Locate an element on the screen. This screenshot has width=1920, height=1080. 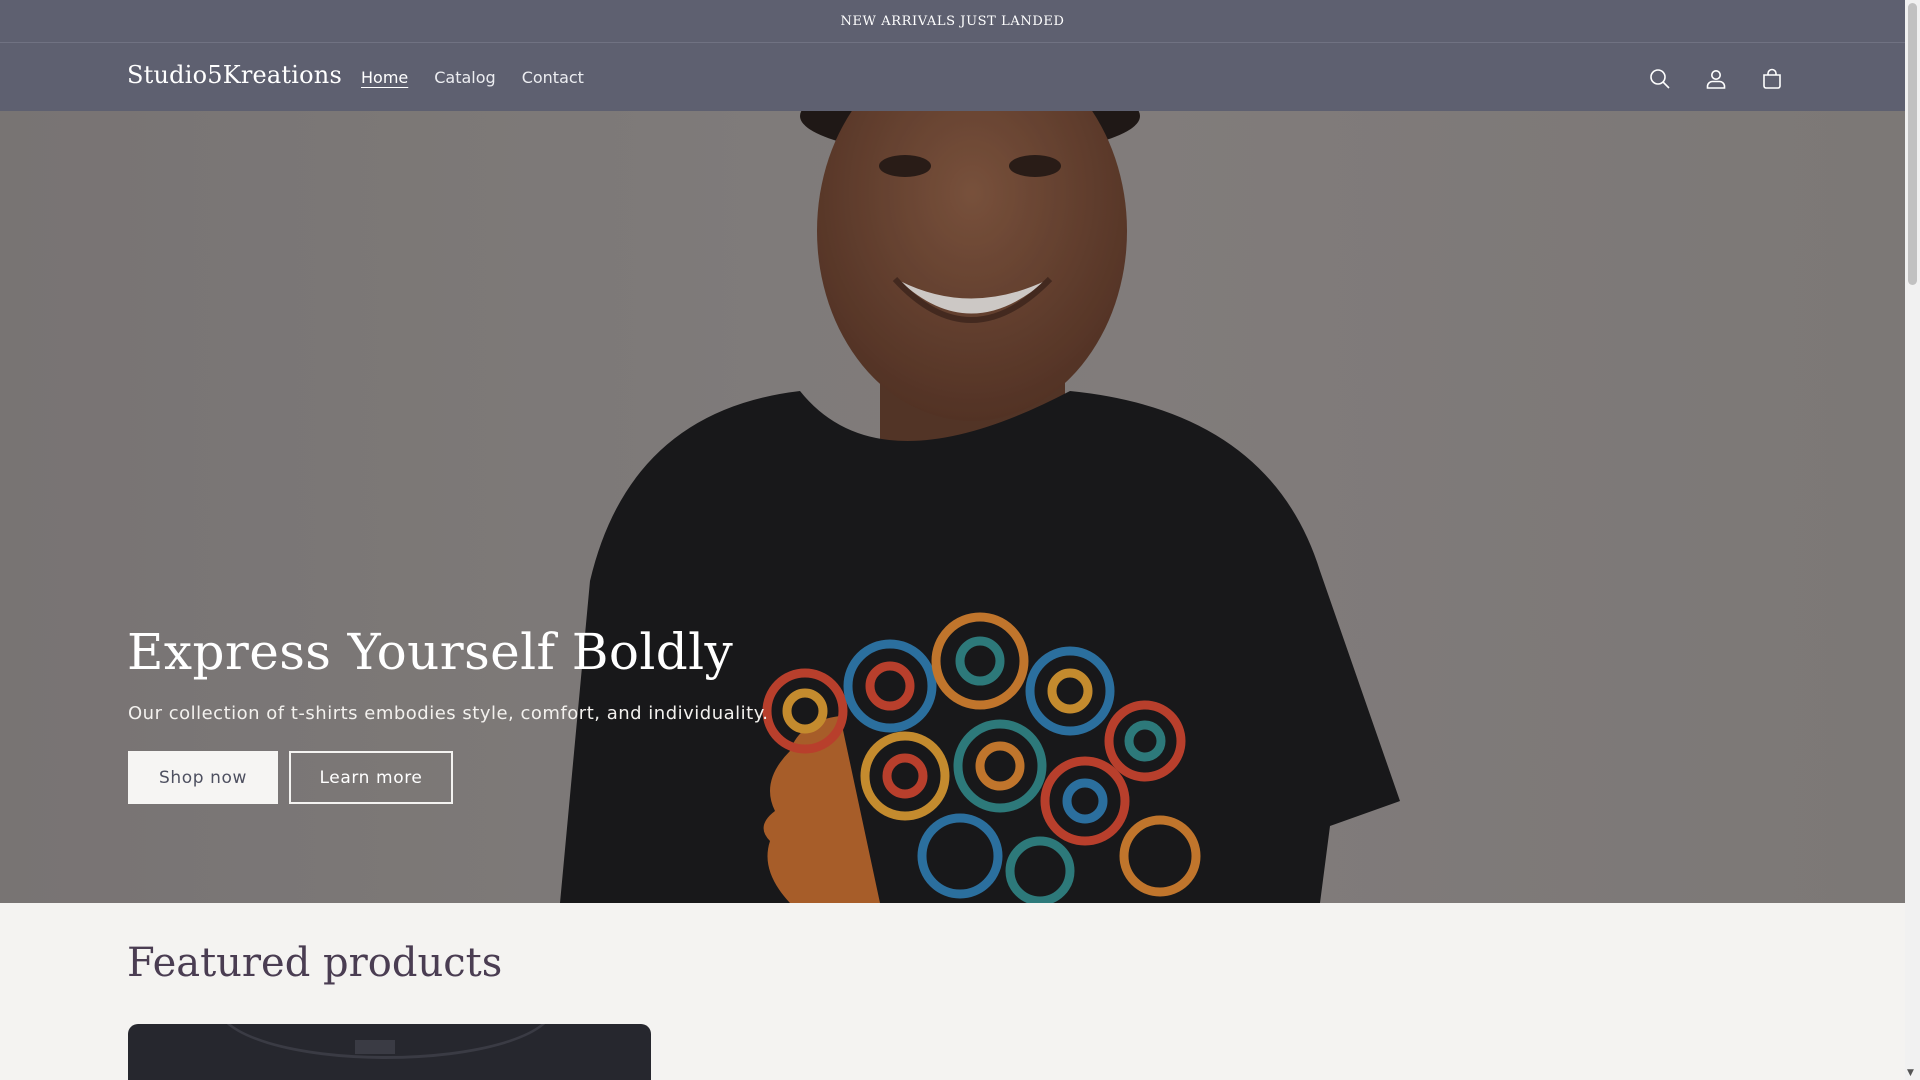
page-scrollbar: ▼ is located at coordinates (1912, 540).